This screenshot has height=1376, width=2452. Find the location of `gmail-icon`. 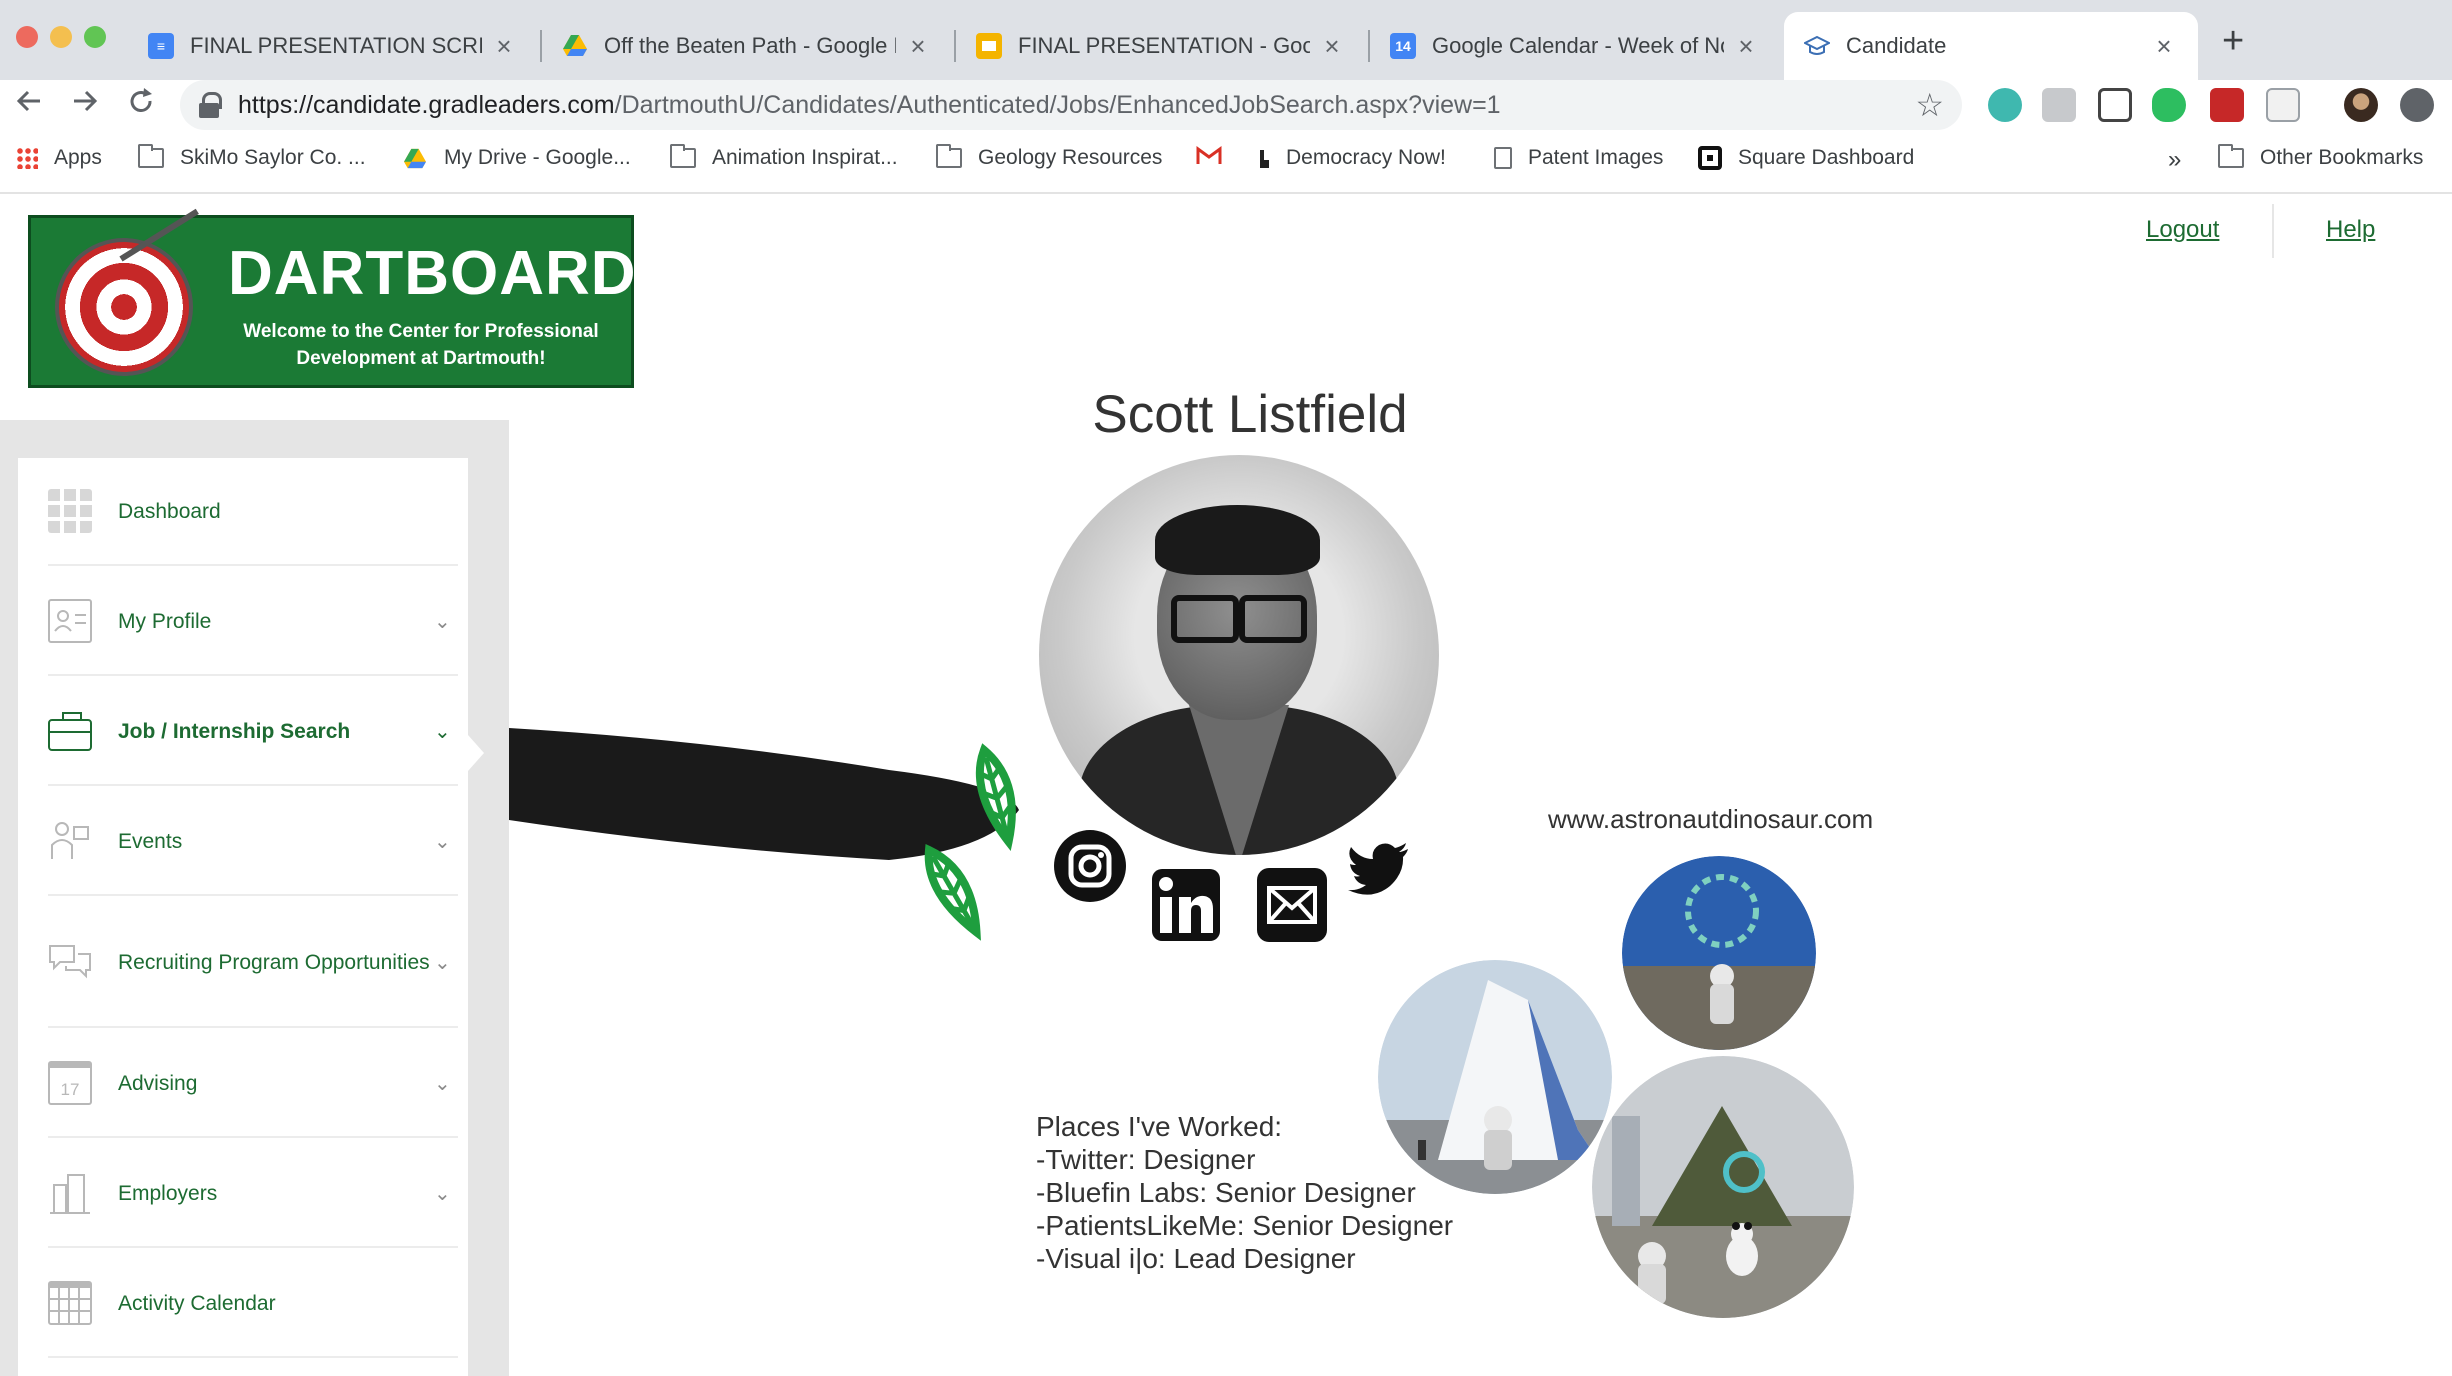

gmail-icon is located at coordinates (1209, 156).